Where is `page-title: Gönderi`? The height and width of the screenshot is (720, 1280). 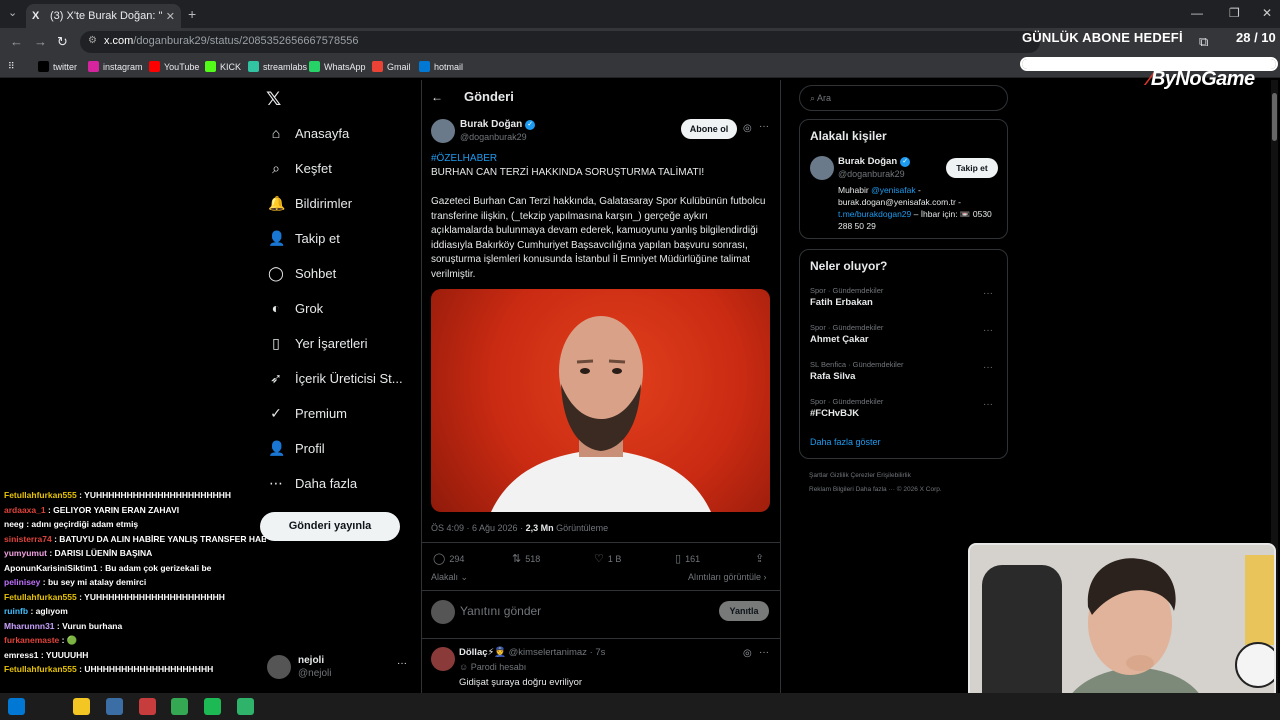 page-title: Gönderi is located at coordinates (489, 96).